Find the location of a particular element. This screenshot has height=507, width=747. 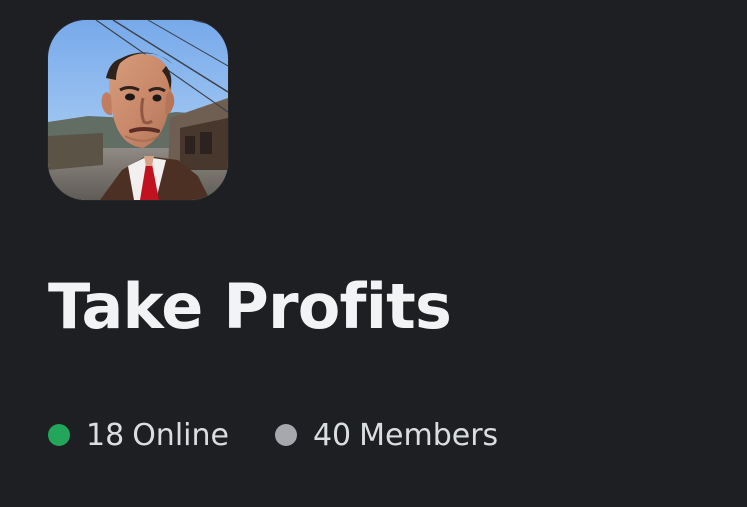

member-status-dot-icon is located at coordinates (285, 435).